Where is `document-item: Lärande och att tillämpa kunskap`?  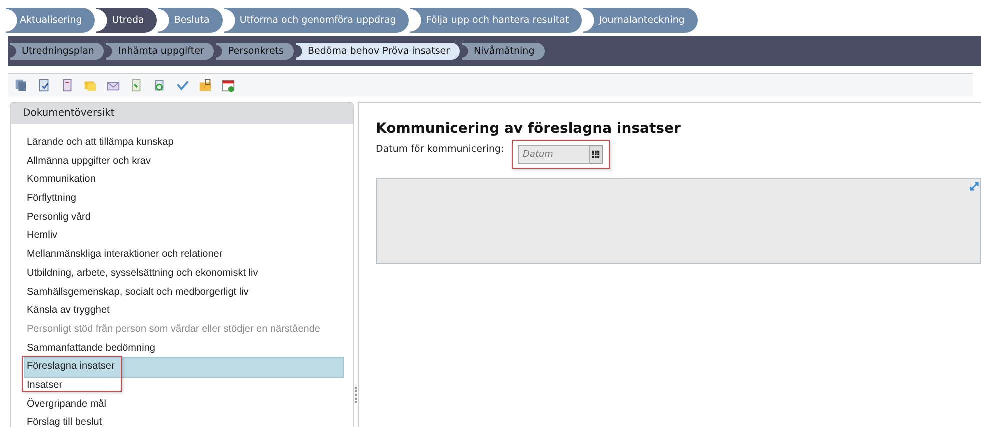
document-item: Lärande och att tillämpa kunskap is located at coordinates (184, 143).